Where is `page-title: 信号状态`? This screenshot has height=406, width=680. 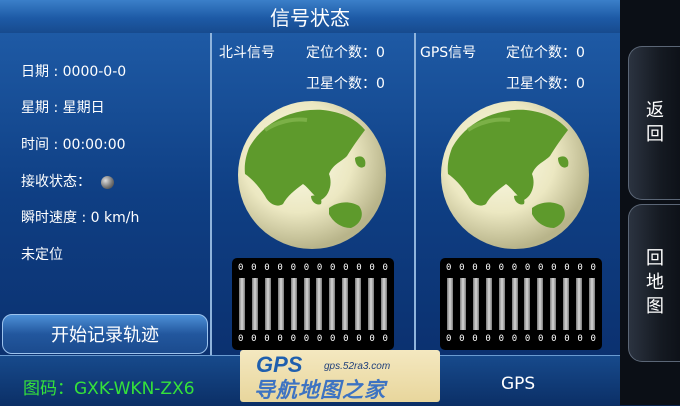
page-title: 信号状态 is located at coordinates (310, 18).